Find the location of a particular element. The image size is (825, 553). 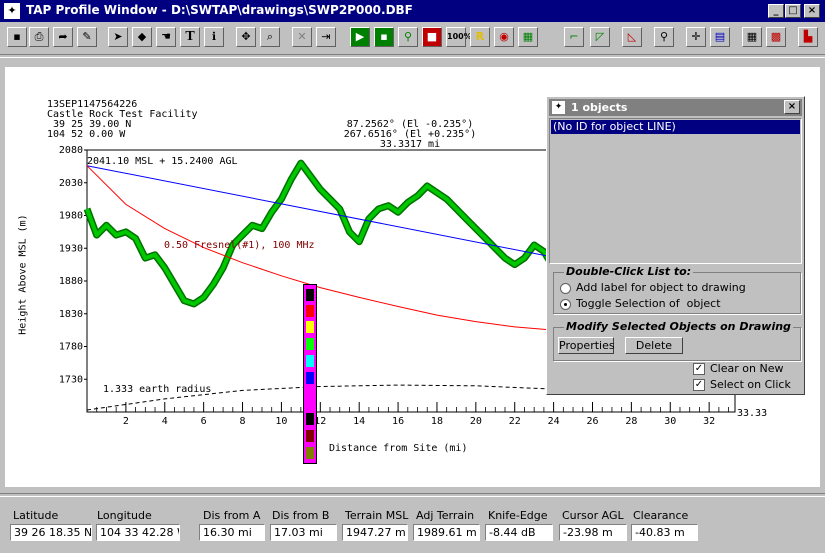

radio-dot is located at coordinates (565, 304).